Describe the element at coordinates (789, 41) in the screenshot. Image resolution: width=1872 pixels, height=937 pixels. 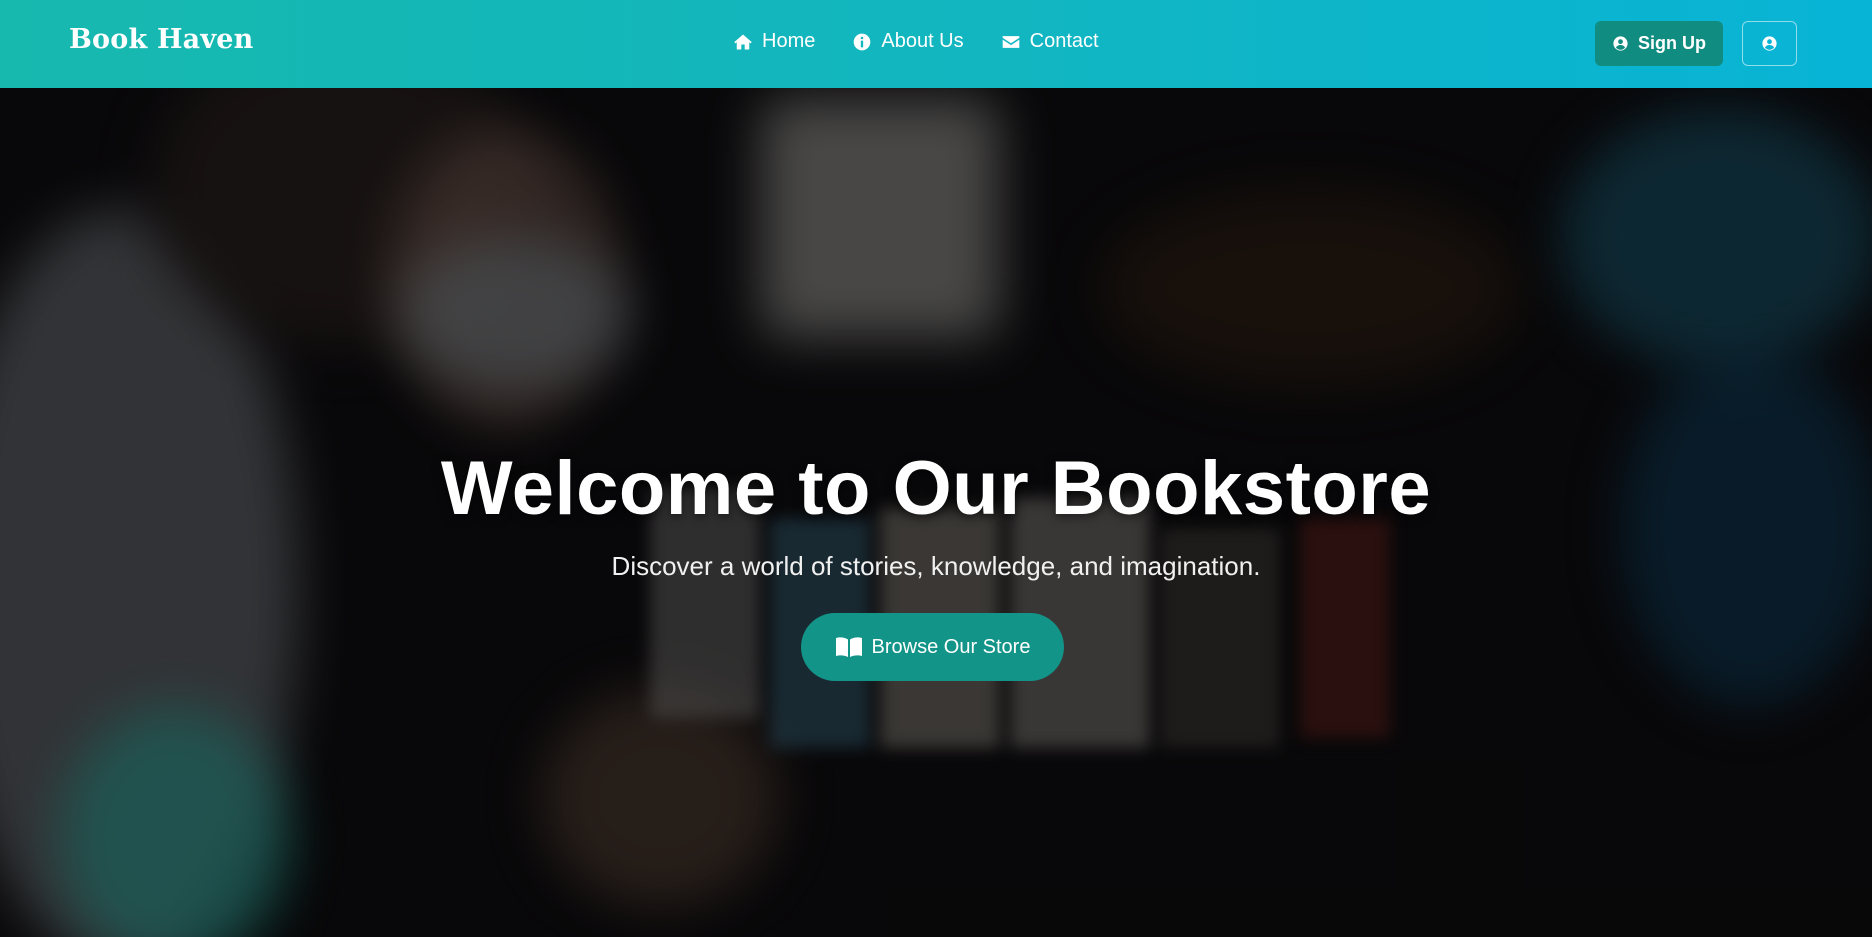
I see `nav-link-label: Home` at that location.